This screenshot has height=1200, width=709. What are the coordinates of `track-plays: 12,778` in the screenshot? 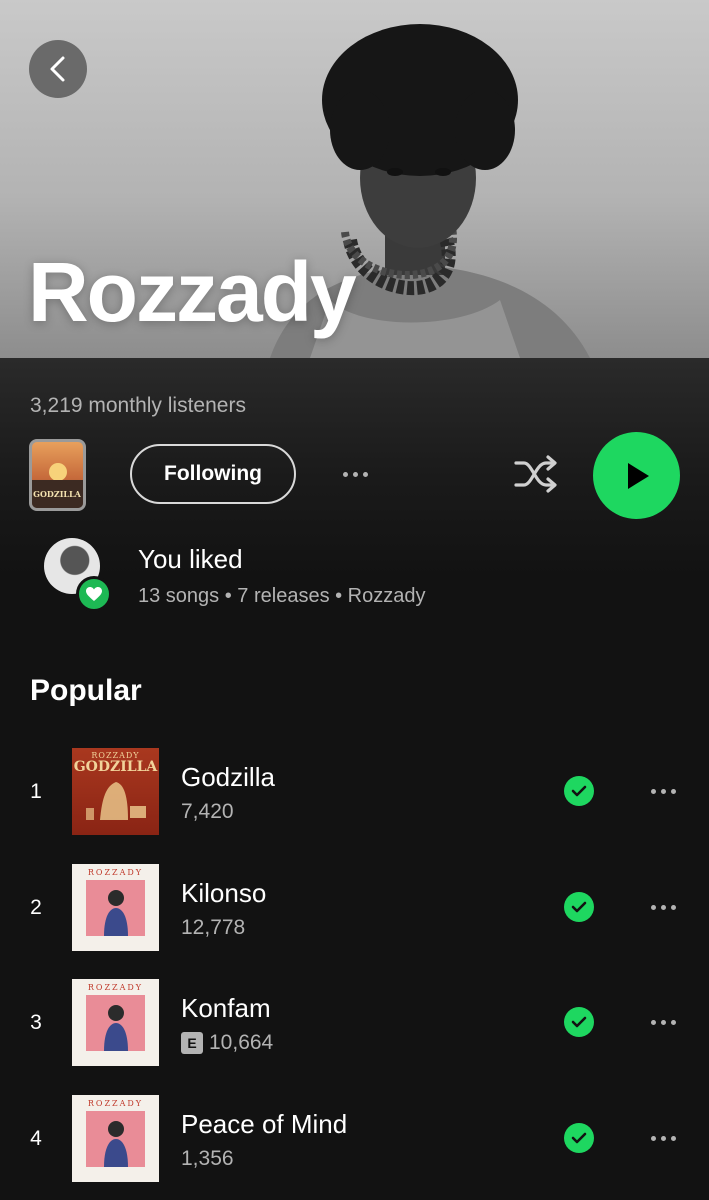 It's located at (213, 928).